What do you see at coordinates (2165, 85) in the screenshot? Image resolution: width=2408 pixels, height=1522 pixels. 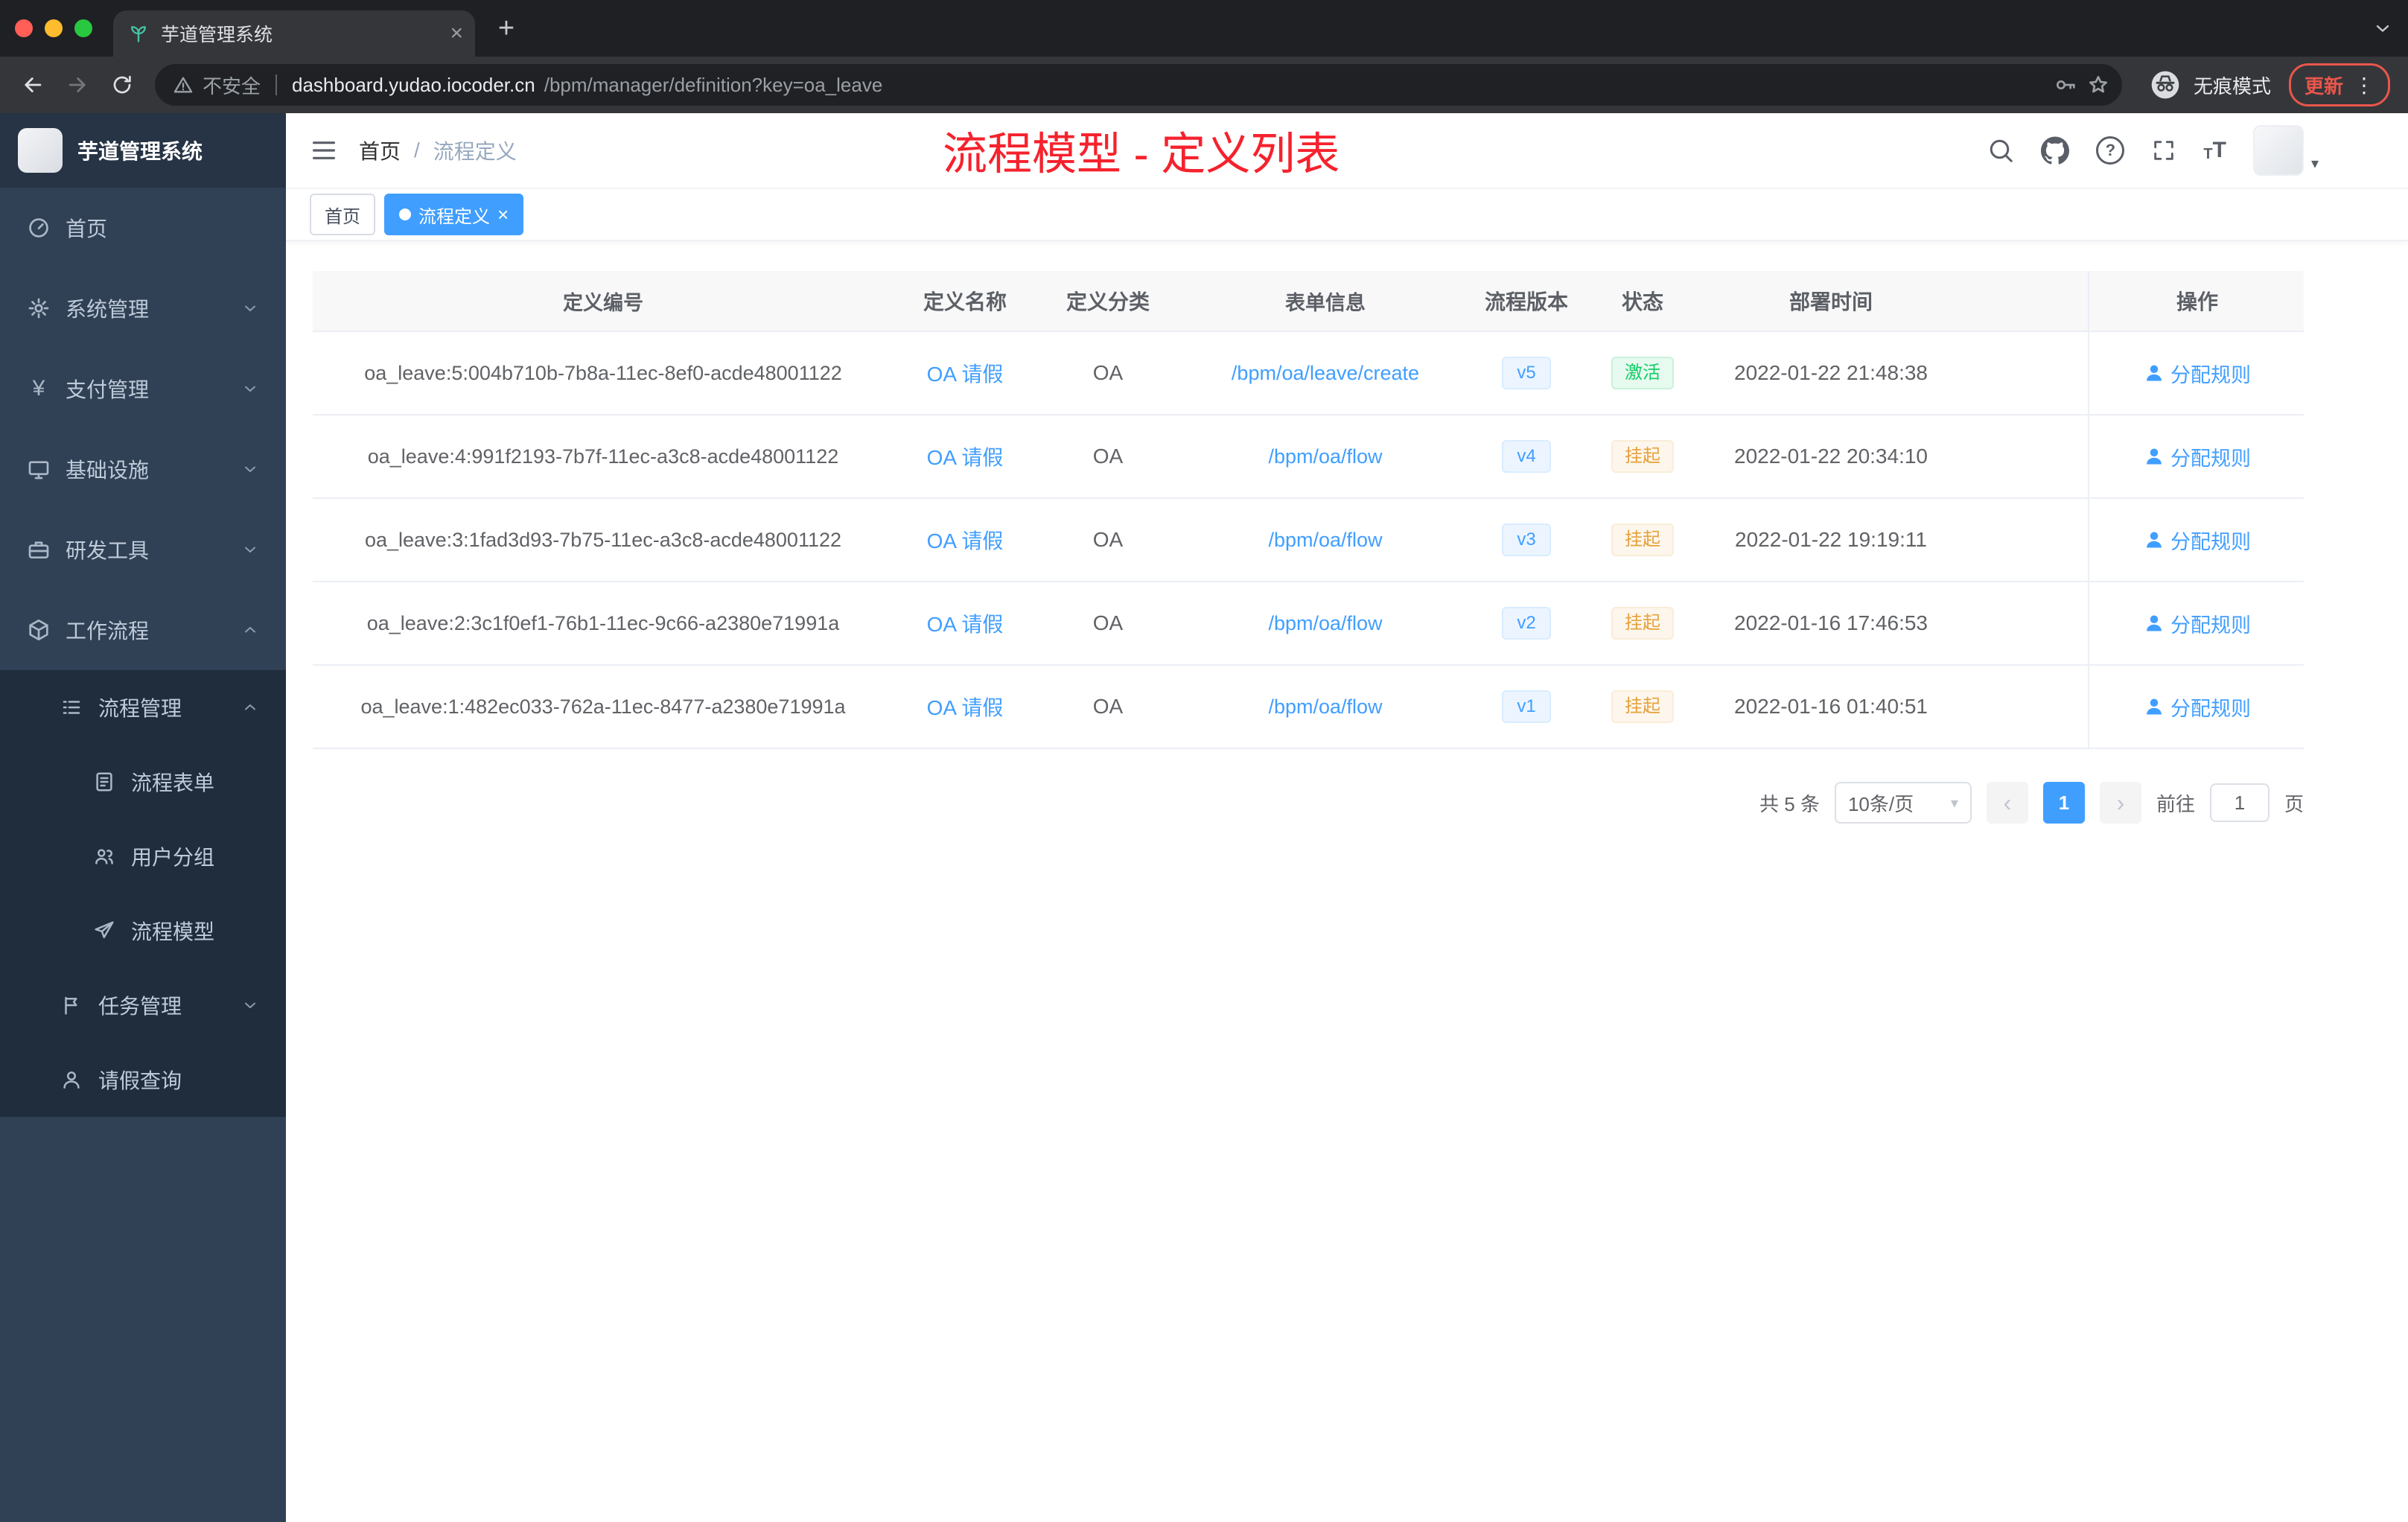 I see `incognito-icon` at bounding box center [2165, 85].